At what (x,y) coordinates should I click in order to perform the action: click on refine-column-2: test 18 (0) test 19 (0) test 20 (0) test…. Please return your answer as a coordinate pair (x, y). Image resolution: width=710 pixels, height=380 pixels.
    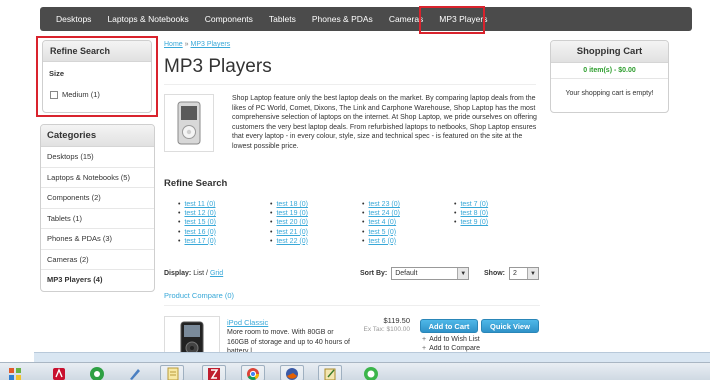
    Looking at the image, I should click on (316, 223).